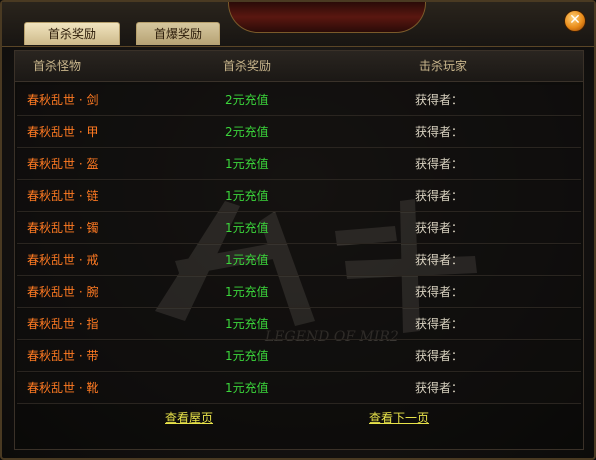  I want to click on monster-name: 春秋乱世 · 戒, so click(63, 260).